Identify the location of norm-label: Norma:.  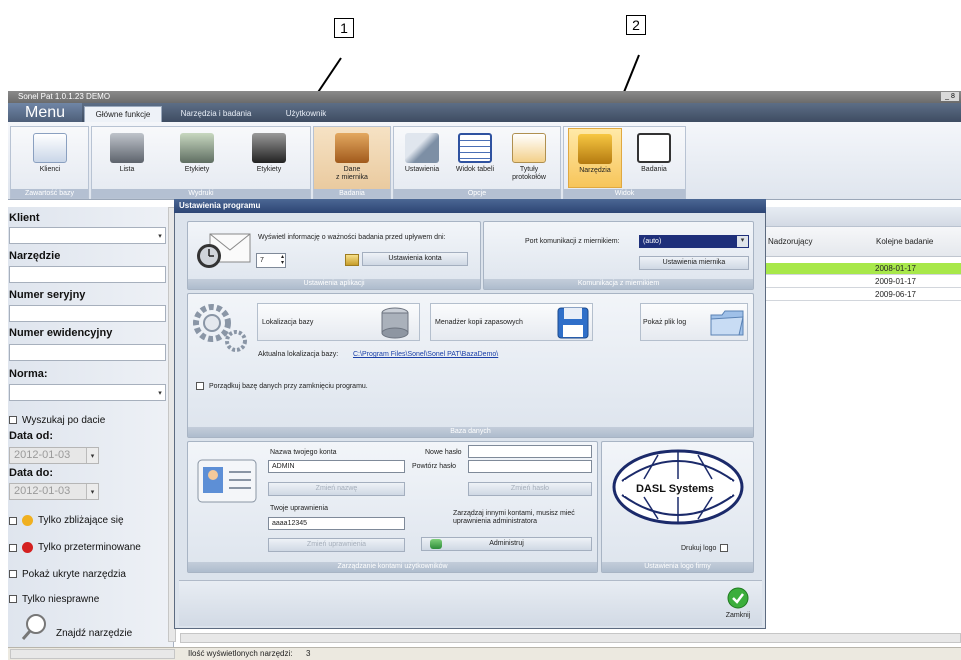
(28, 374).